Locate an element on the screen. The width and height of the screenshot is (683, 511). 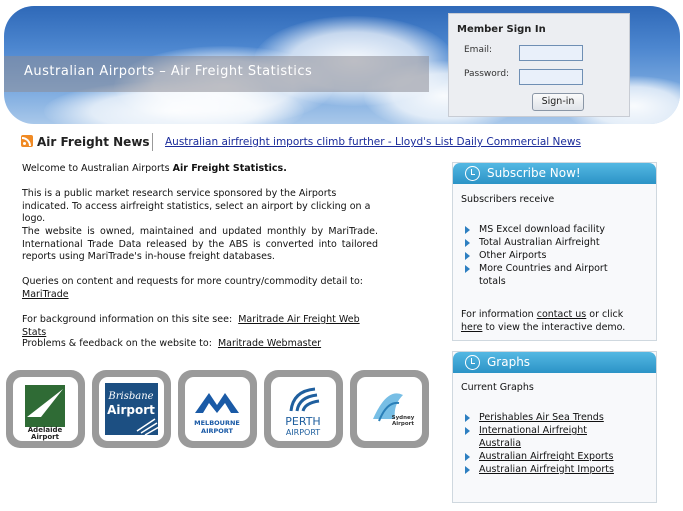
brisbane-logo-icon: Brisbane Airport is located at coordinates (132, 409).